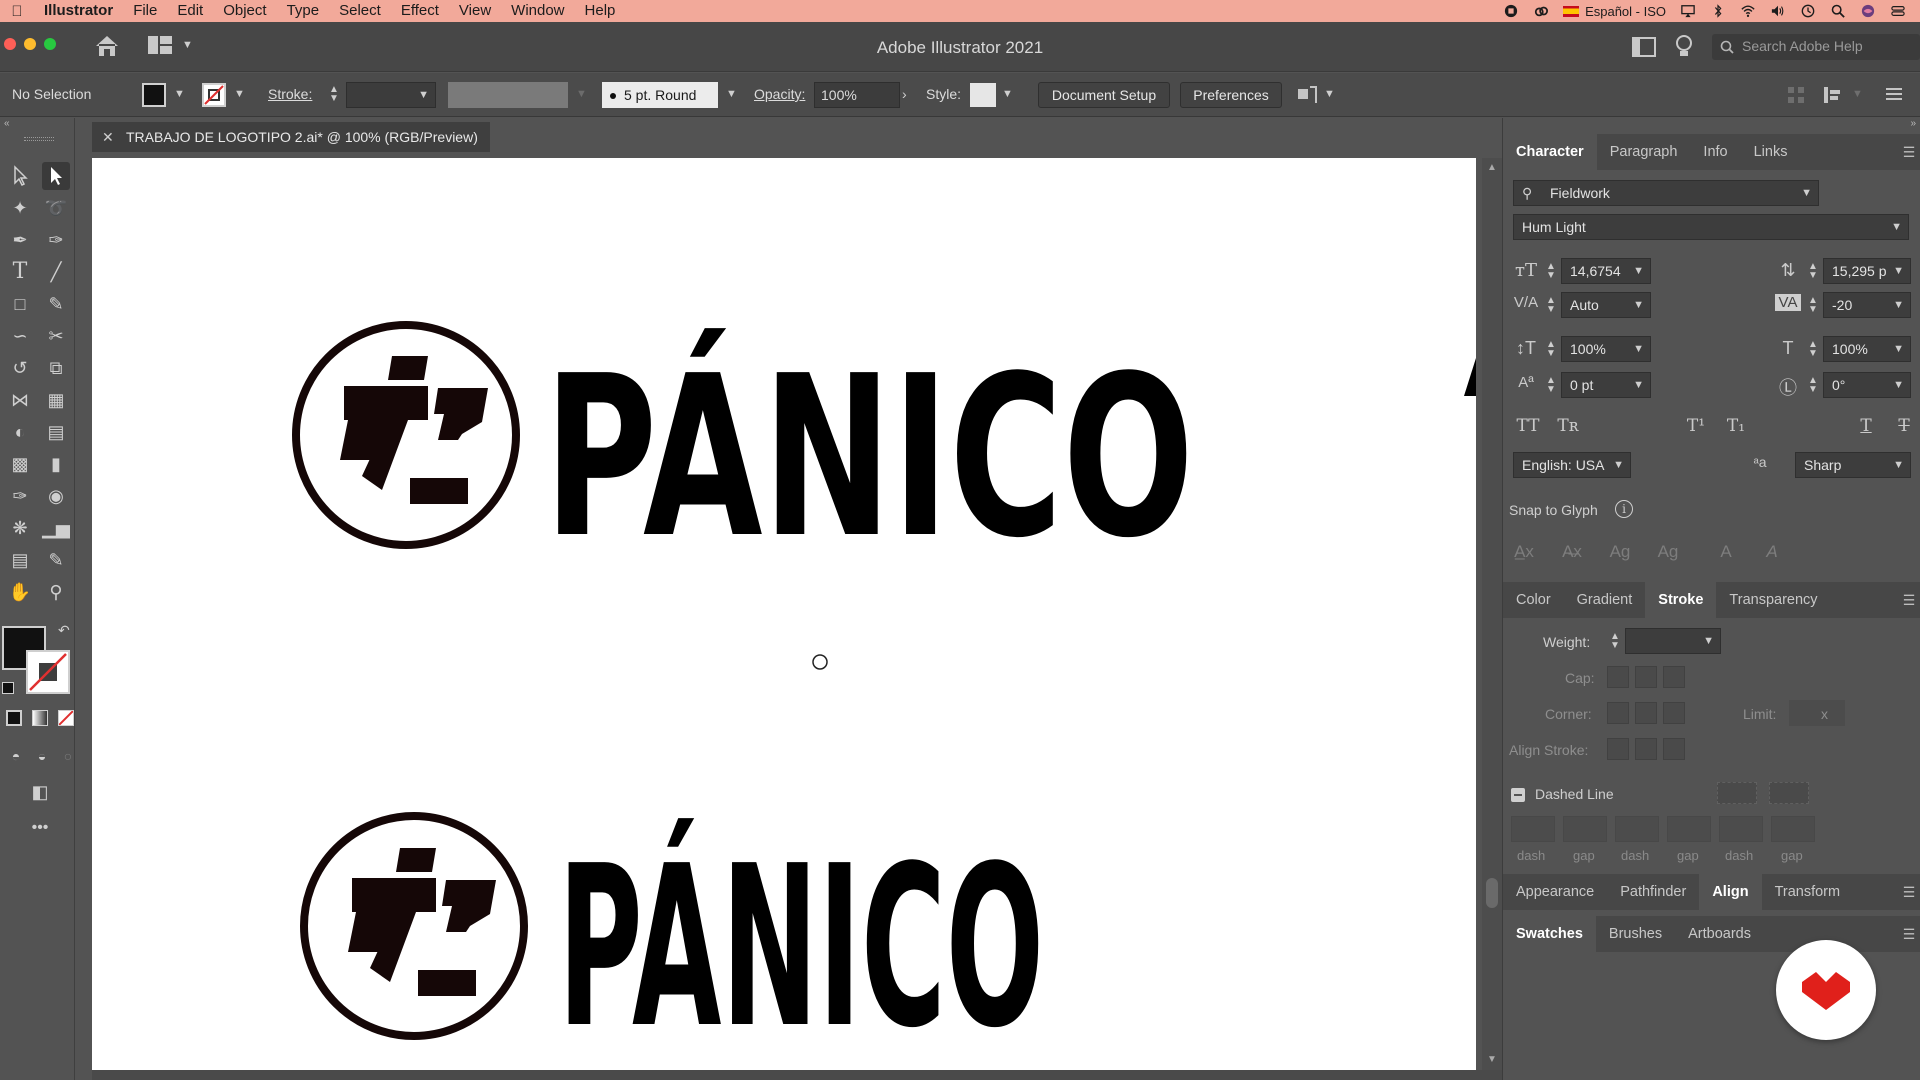 The width and height of the screenshot is (1920, 1080). What do you see at coordinates (40, 792) in the screenshot?
I see `screen-mode-icon: ◧` at bounding box center [40, 792].